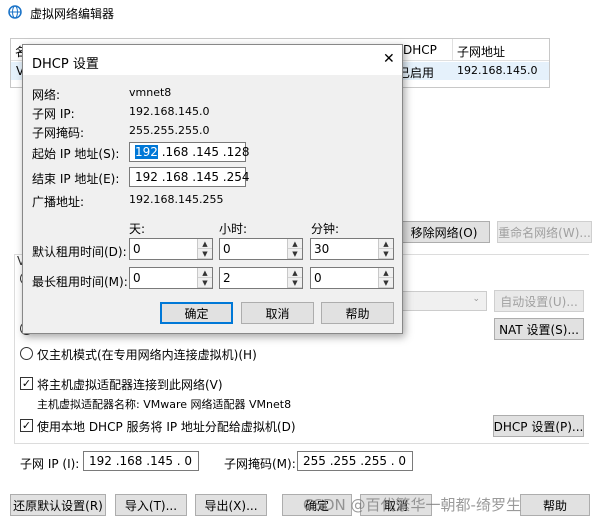  What do you see at coordinates (322, 249) in the screenshot?
I see `default-lease-minutes-value: 30` at bounding box center [322, 249].